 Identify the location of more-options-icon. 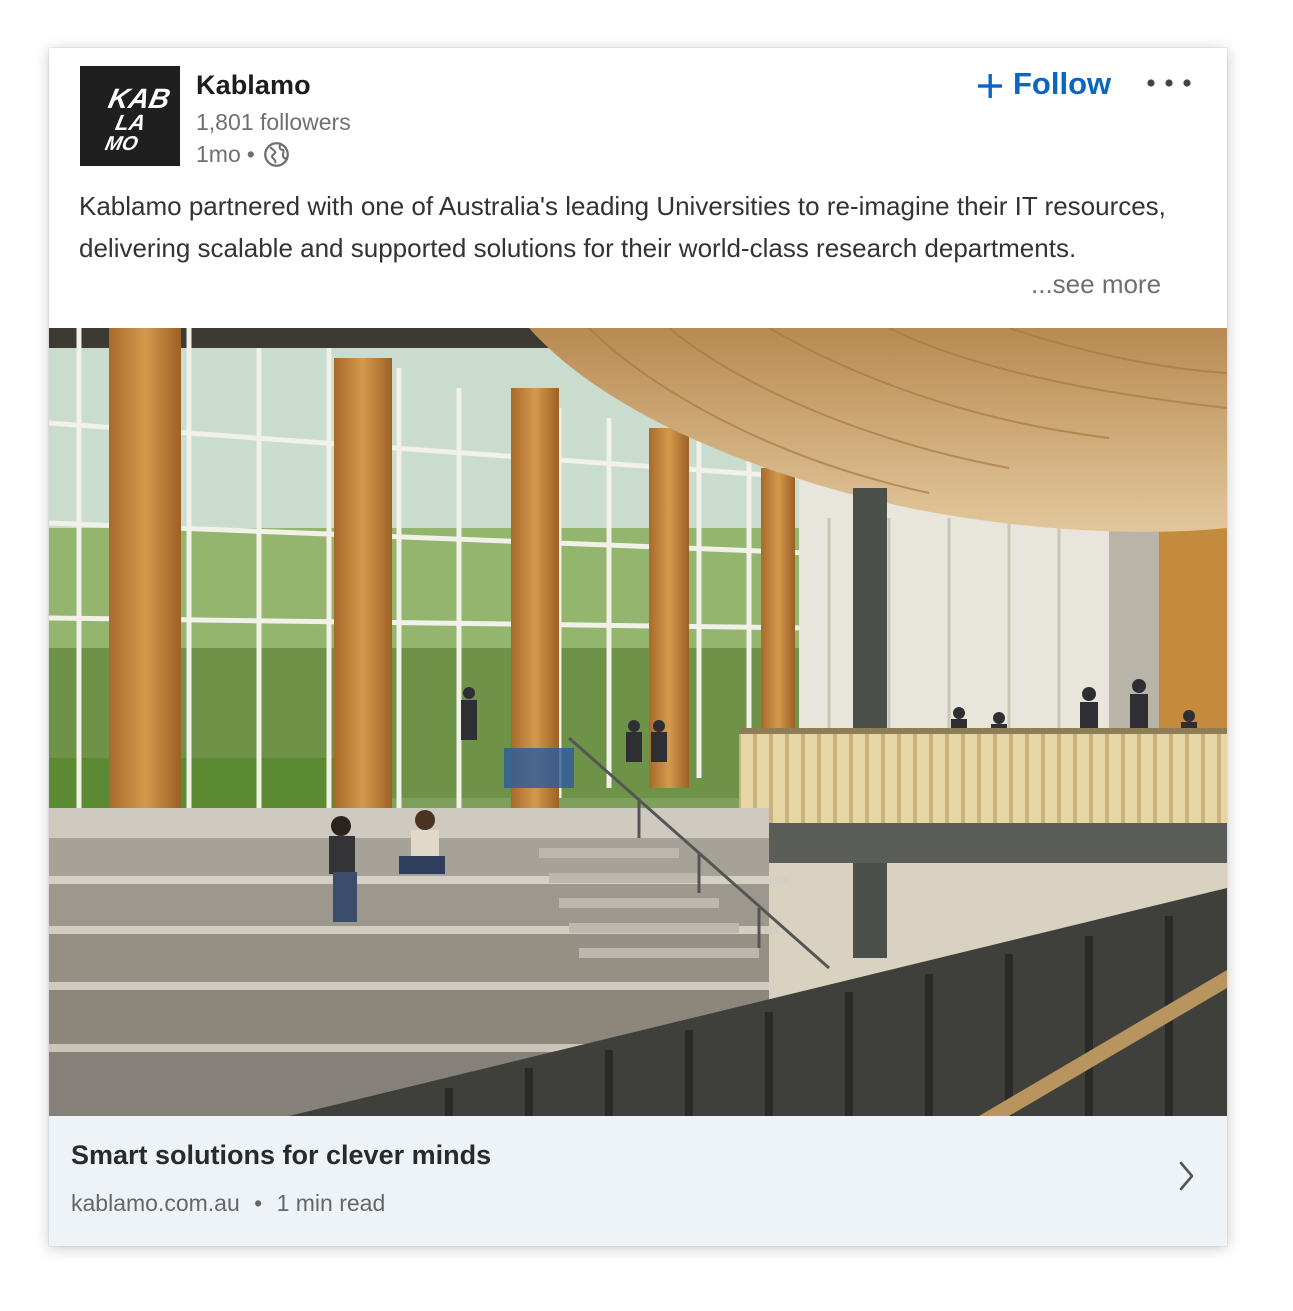
(1169, 83).